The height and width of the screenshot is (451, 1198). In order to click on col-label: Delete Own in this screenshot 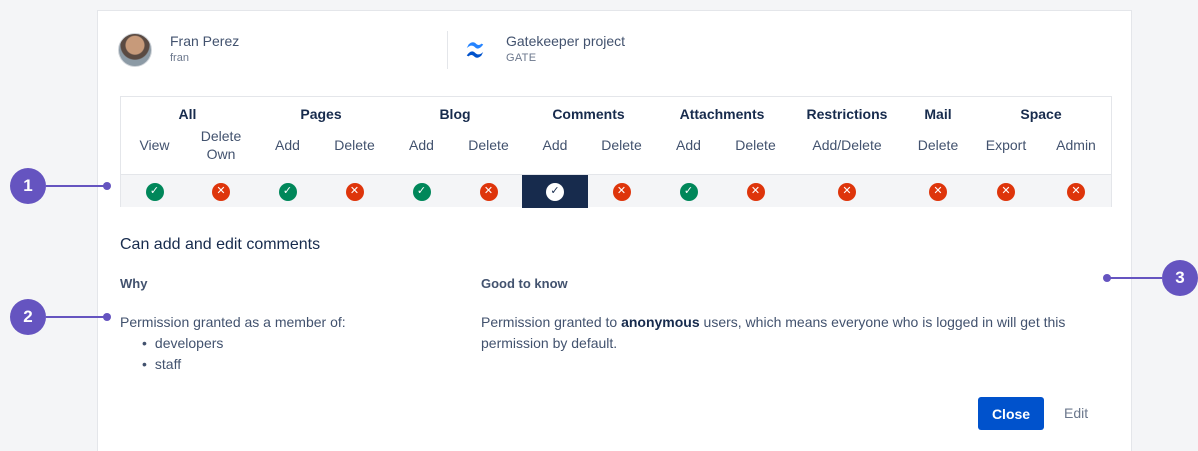, I will do `click(221, 145)`.